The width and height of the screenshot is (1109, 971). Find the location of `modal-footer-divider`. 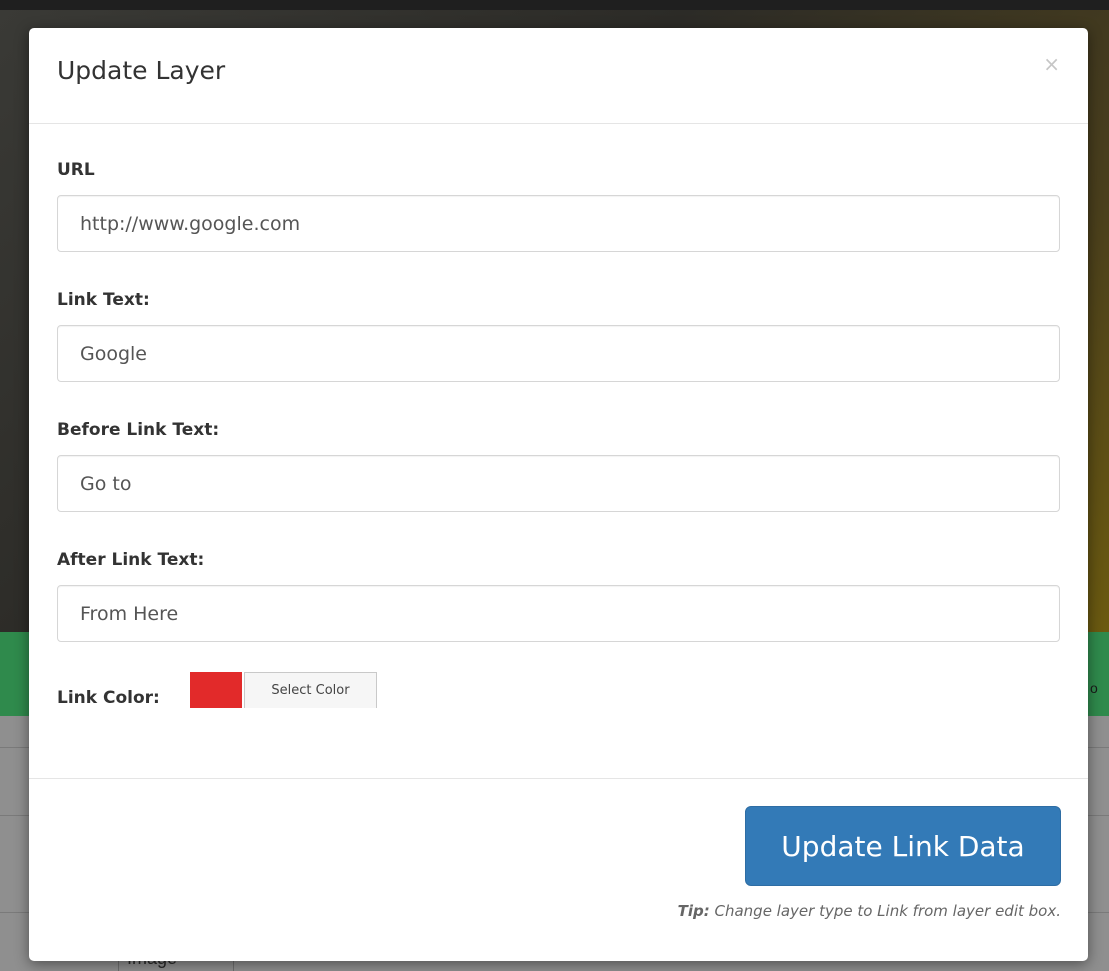

modal-footer-divider is located at coordinates (558, 778).